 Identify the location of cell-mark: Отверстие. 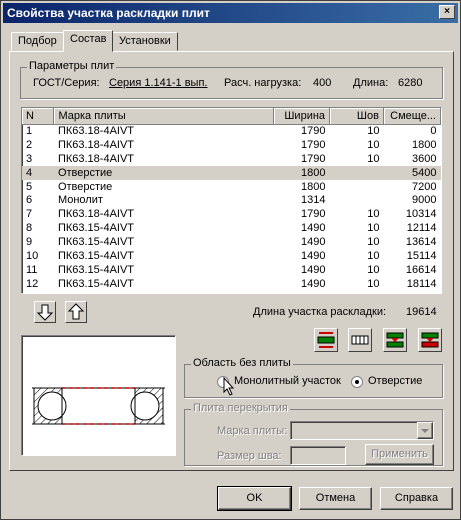
(163, 172).